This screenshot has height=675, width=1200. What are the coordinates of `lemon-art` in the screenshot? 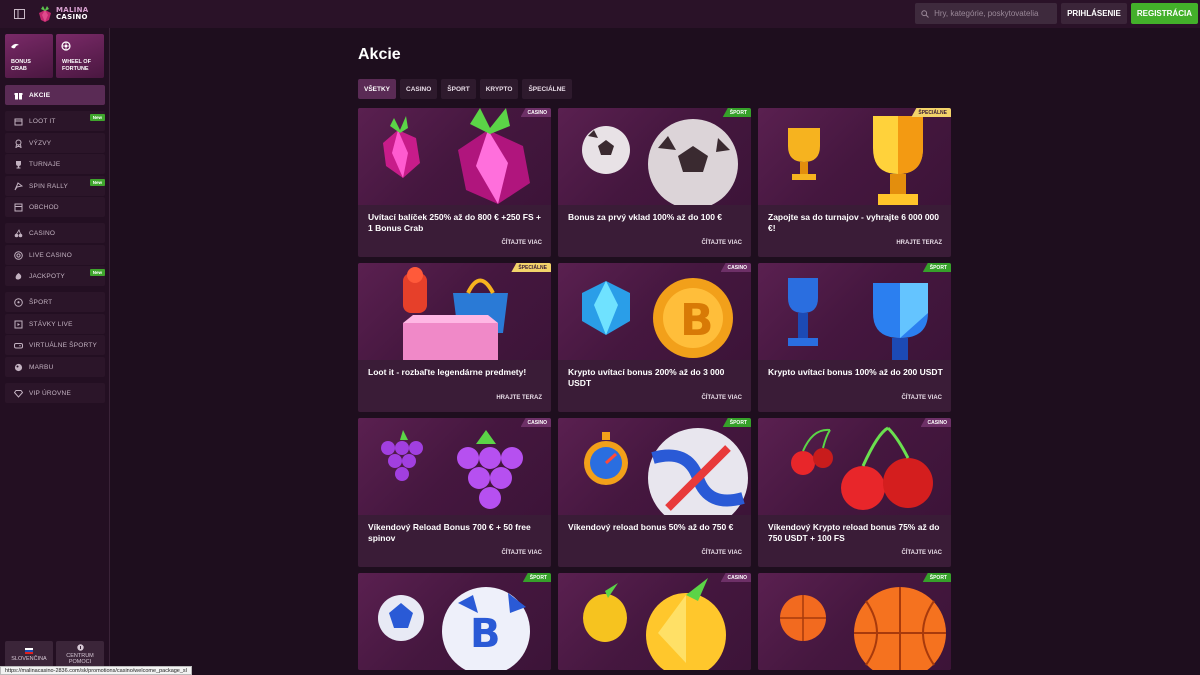 It's located at (654, 621).